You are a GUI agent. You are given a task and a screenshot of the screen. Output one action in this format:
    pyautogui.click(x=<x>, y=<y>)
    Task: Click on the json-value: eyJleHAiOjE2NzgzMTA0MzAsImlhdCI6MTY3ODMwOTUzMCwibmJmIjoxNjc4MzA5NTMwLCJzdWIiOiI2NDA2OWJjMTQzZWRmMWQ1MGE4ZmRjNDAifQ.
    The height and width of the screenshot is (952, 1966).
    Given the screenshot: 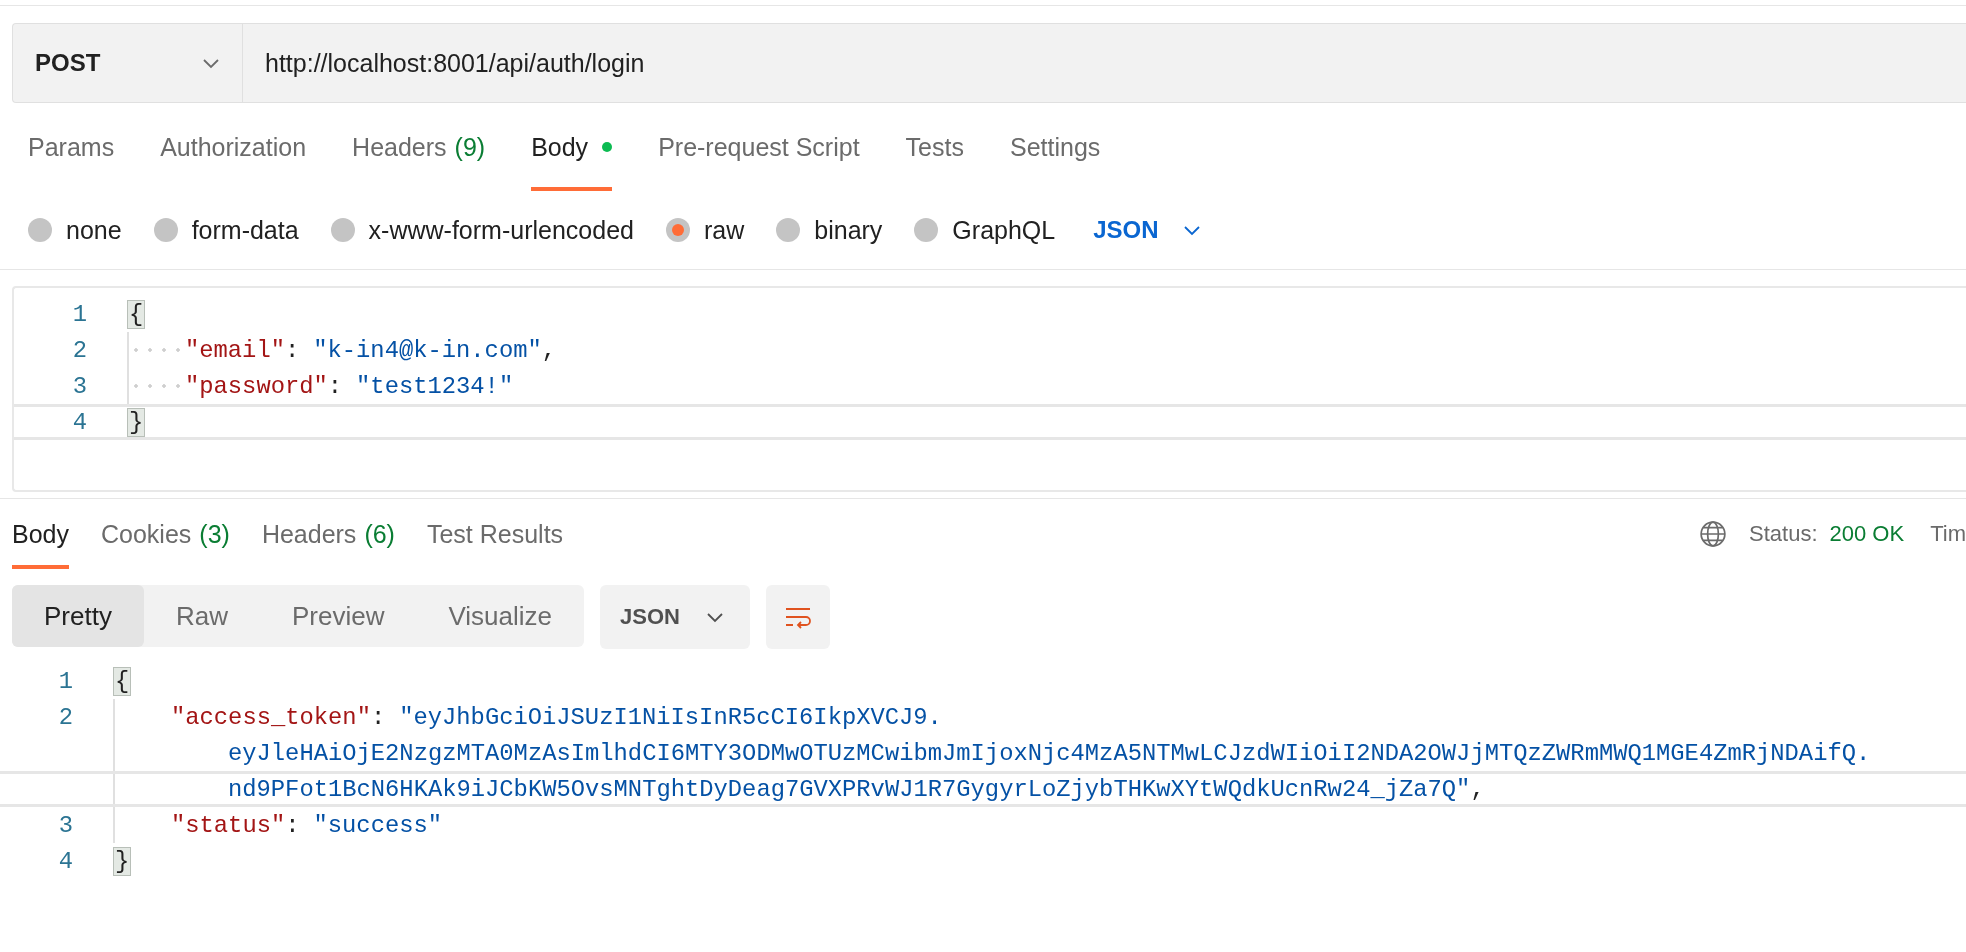 What is the action you would take?
    pyautogui.click(x=1049, y=753)
    